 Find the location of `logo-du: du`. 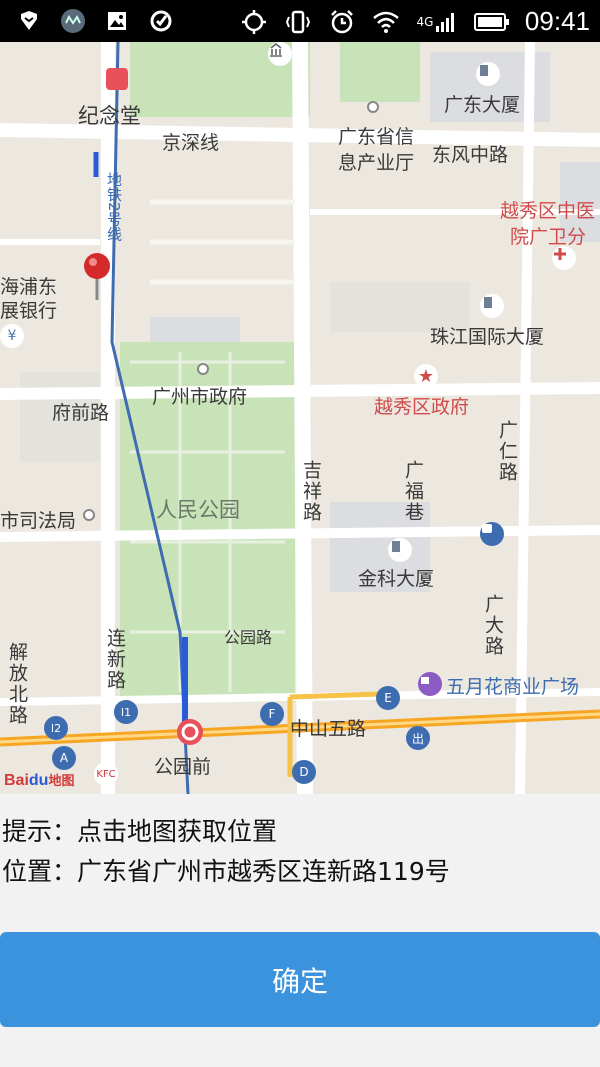

logo-du: du is located at coordinates (38, 780).